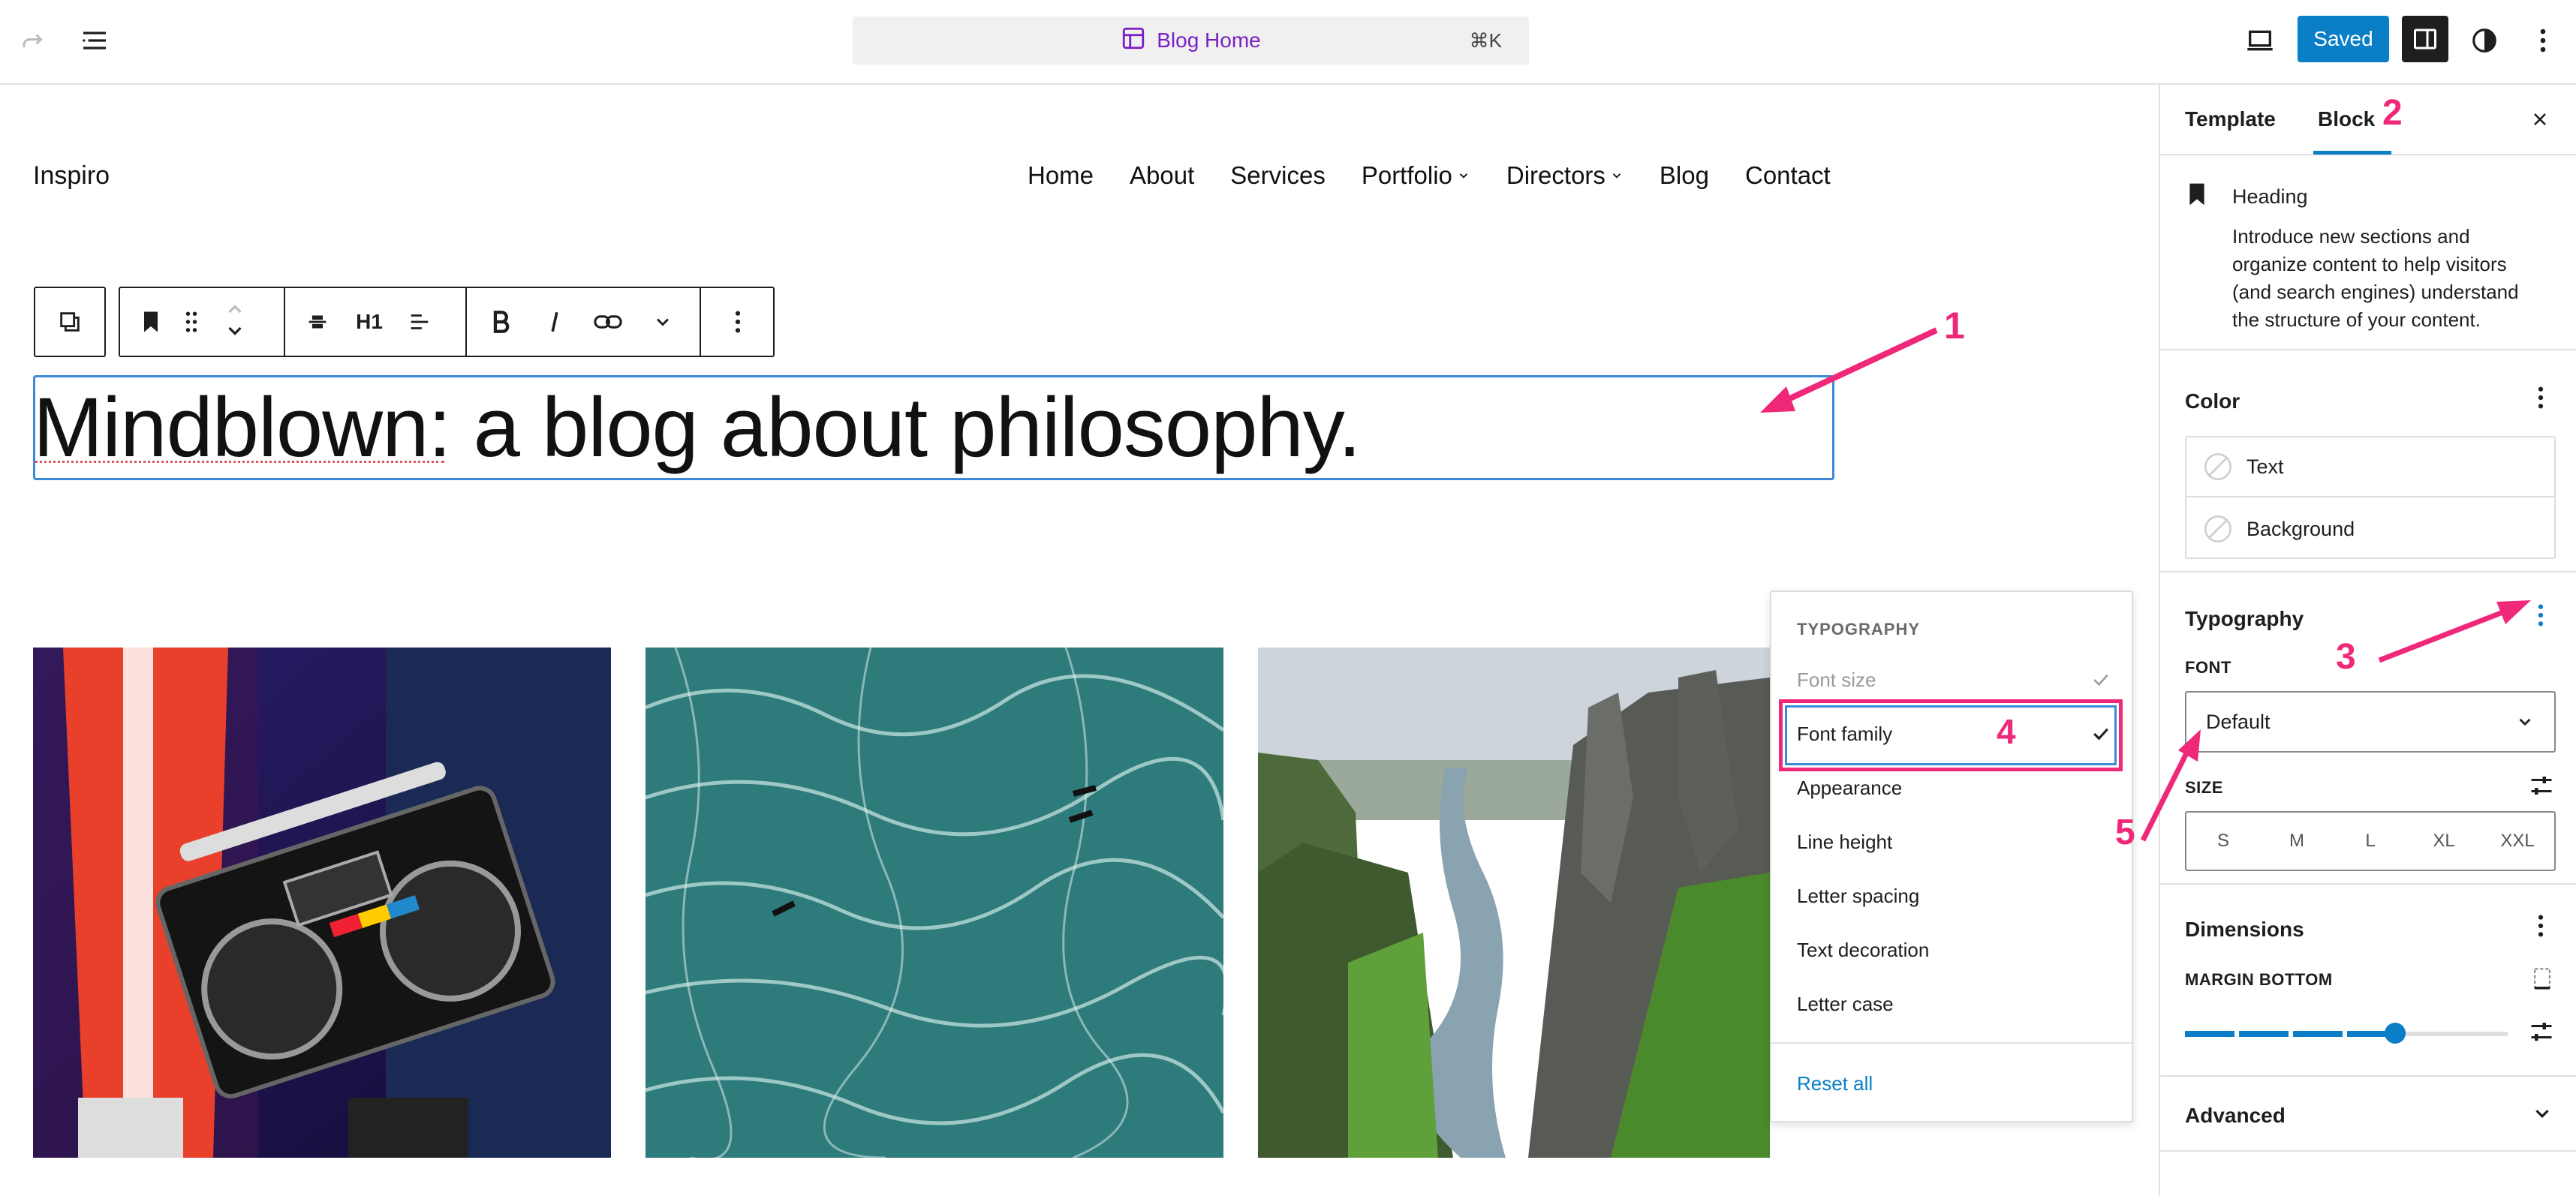 This screenshot has height=1196, width=2576. I want to click on gallery-image-boombox, so click(322, 903).